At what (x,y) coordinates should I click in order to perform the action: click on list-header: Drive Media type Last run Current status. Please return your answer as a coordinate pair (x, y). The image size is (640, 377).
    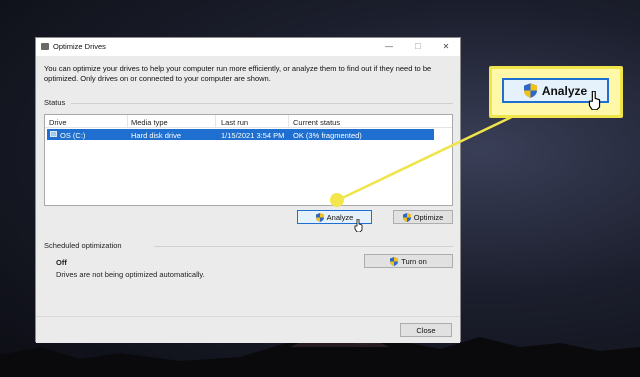
    Looking at the image, I should click on (248, 121).